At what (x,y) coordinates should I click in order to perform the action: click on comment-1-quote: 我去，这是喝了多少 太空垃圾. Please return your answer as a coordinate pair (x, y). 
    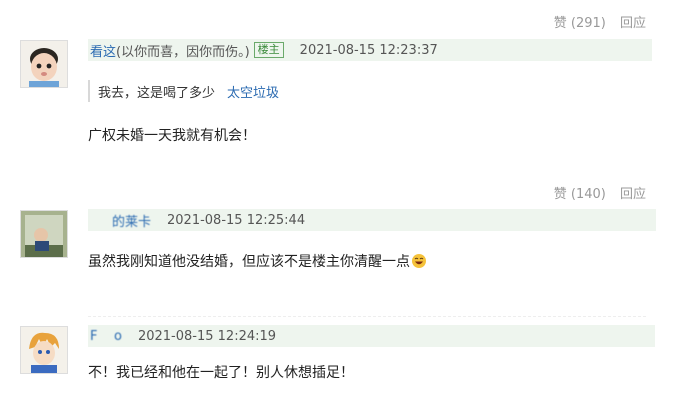
    Looking at the image, I should click on (183, 91).